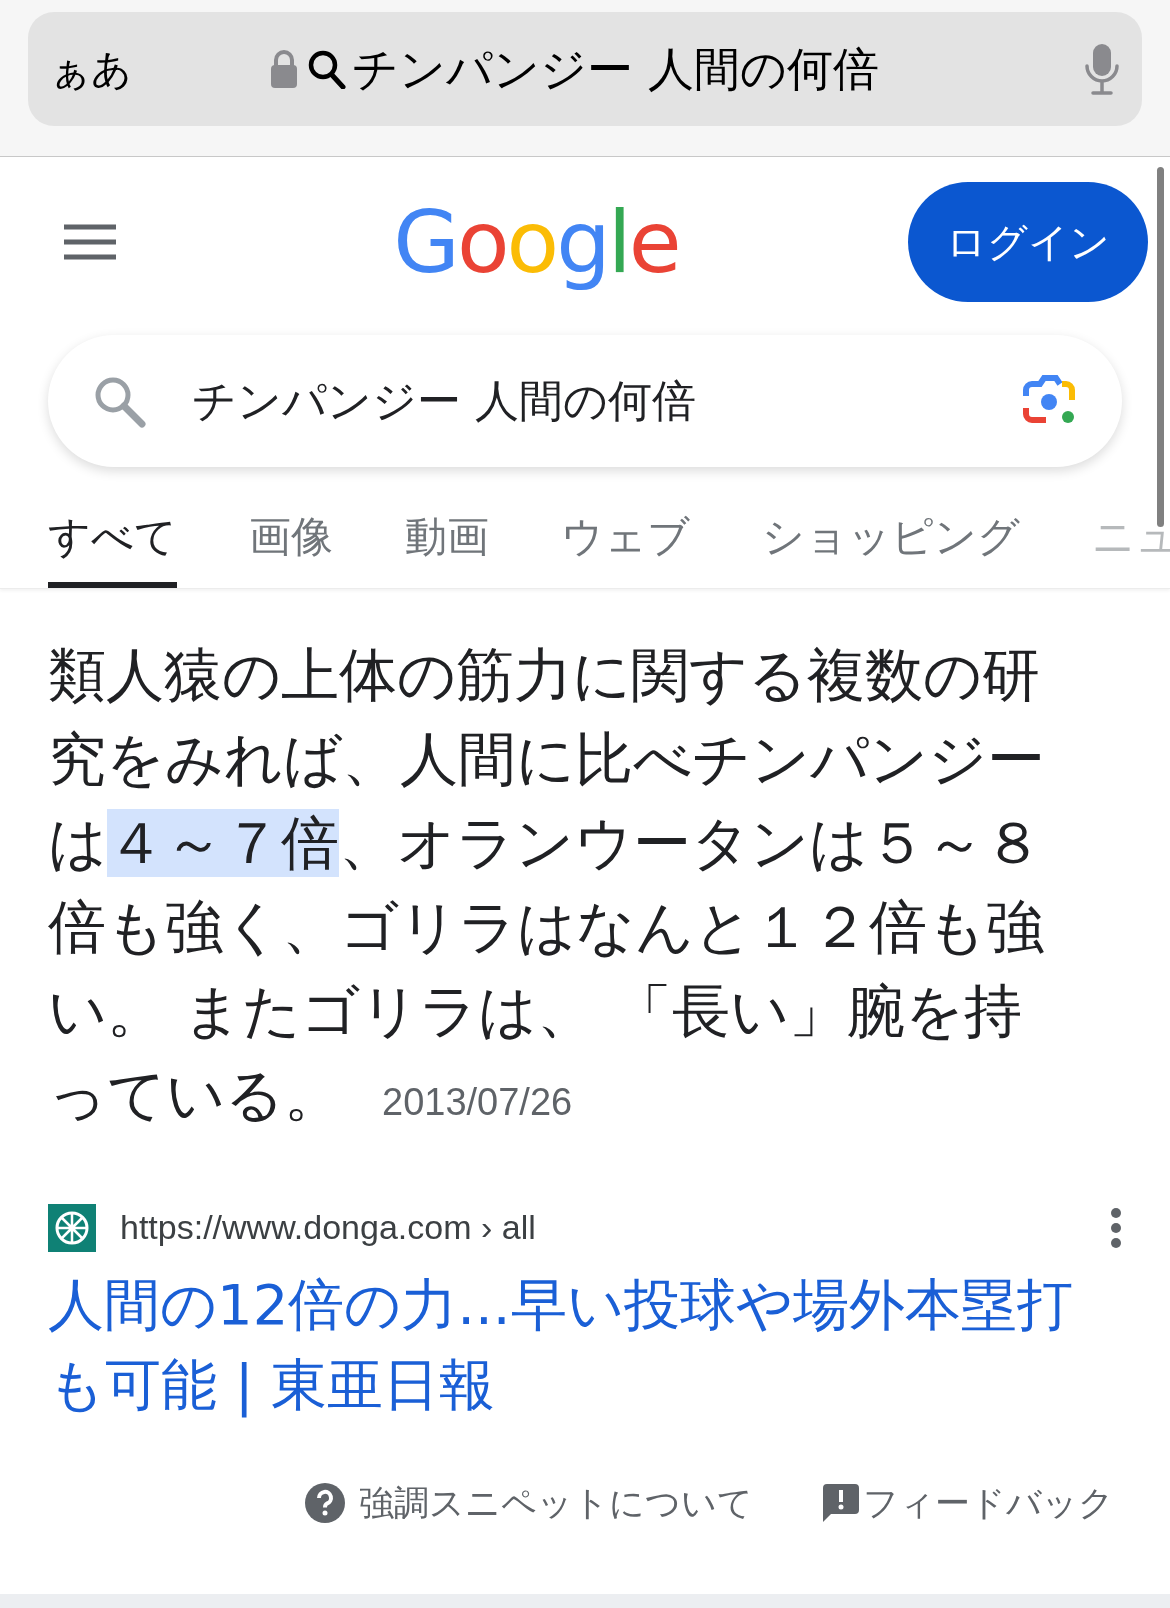  Describe the element at coordinates (444, 401) in the screenshot. I see `search-value: チンパンジー 人間の何倍` at that location.